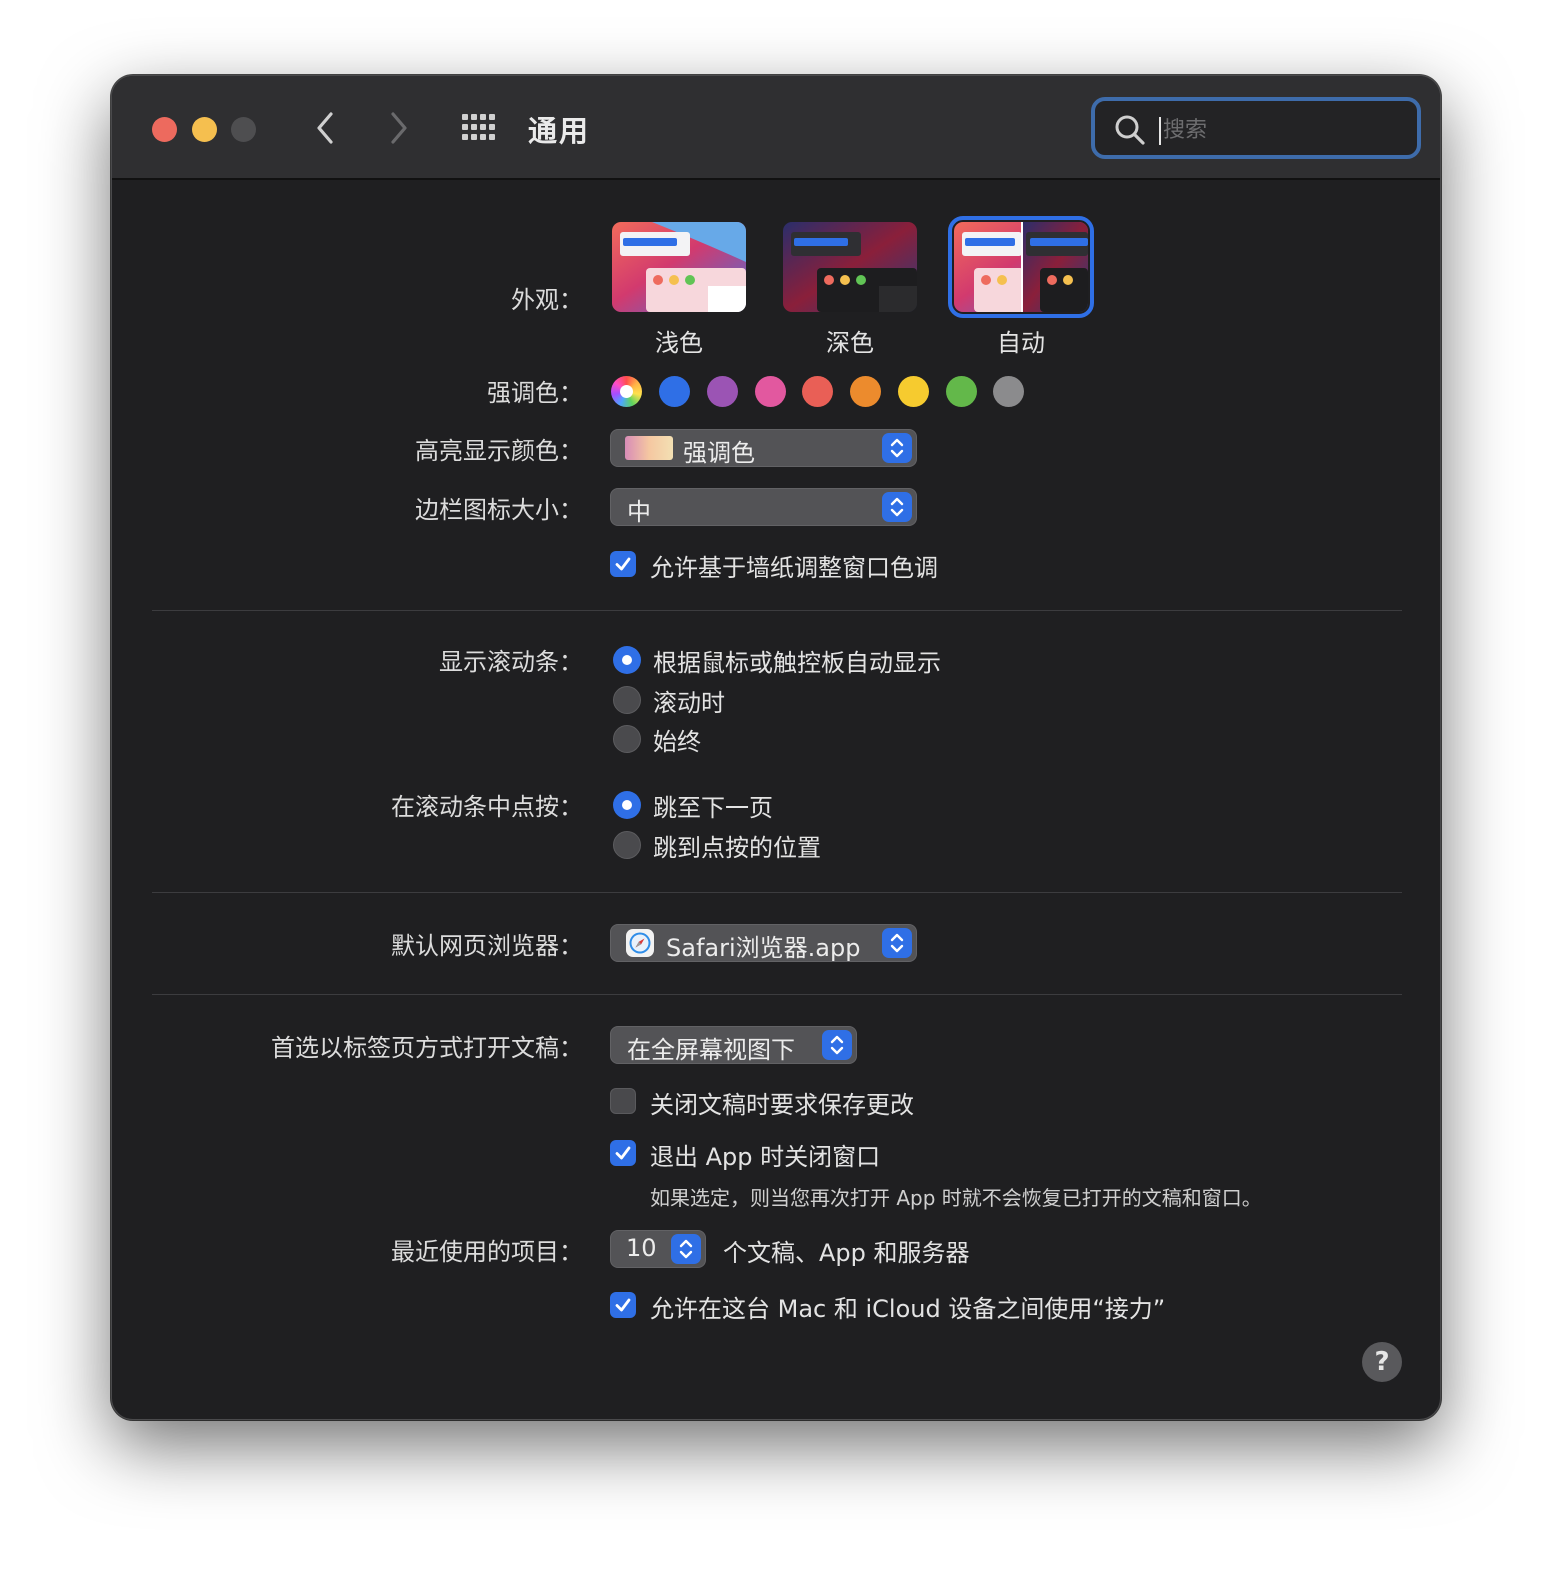 This screenshot has height=1576, width=1560. I want to click on close-windows-note: 如果选定，则当您再次打开 App 时就不会恢复已打开的文稿和窗口。, so click(956, 1198).